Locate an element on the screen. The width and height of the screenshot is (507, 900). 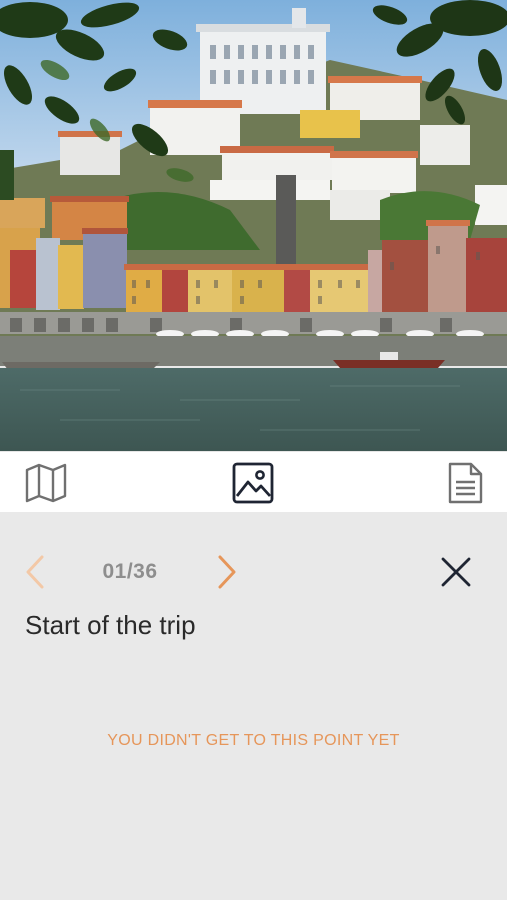
chevron-left-icon is located at coordinates (35, 572).